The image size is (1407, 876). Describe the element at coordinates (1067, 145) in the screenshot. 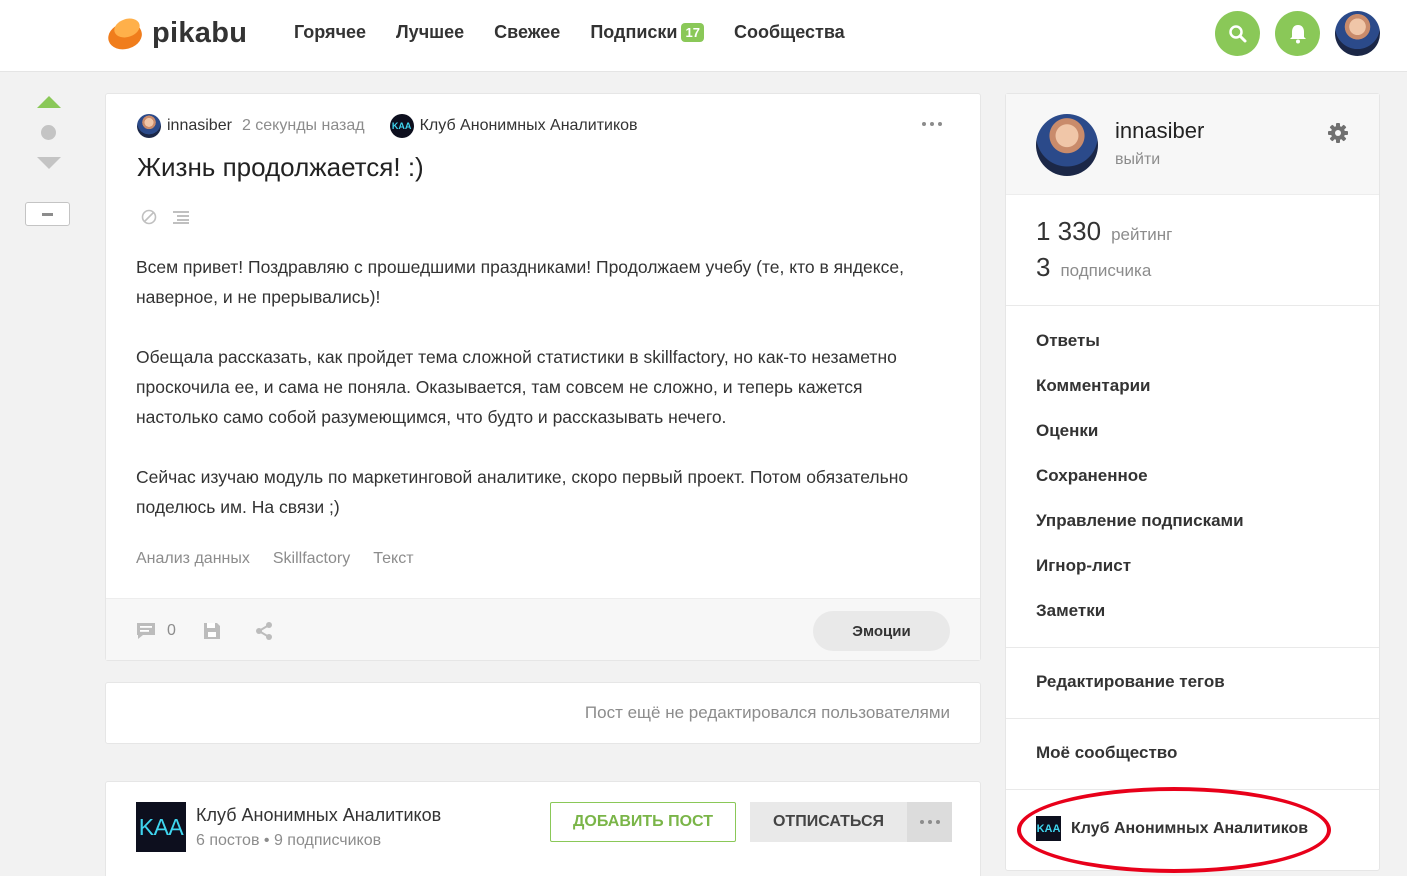

I see `sidebar-avatar` at that location.